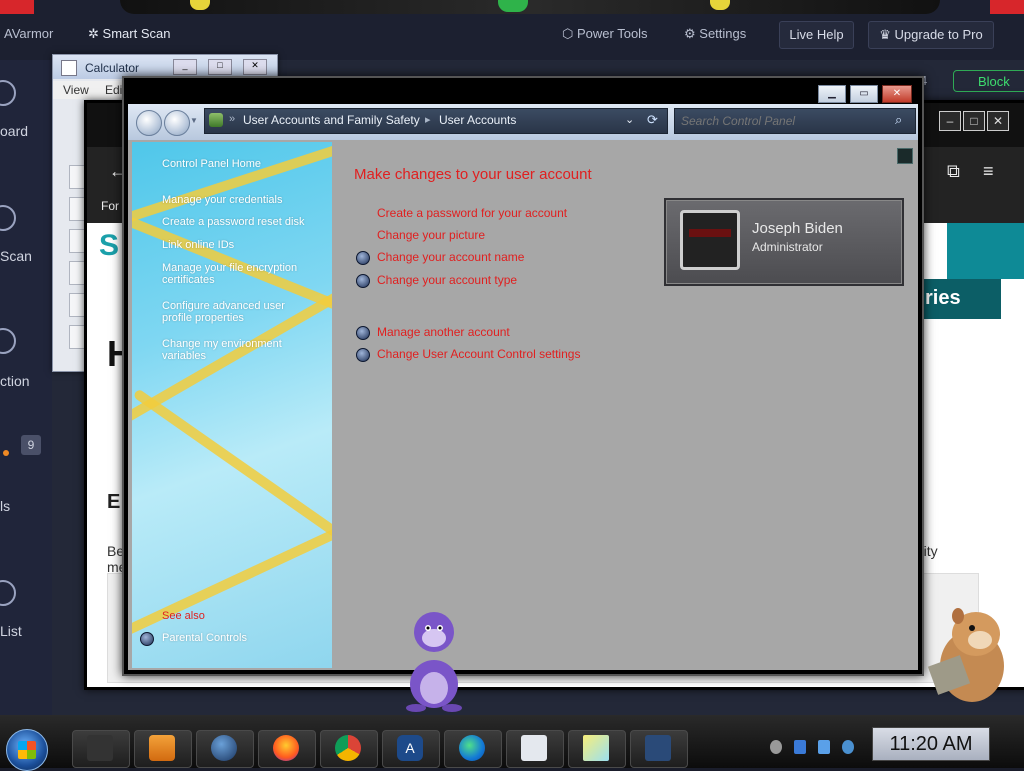 This screenshot has width=1024, height=771. I want to click on firefox-icon, so click(286, 748).